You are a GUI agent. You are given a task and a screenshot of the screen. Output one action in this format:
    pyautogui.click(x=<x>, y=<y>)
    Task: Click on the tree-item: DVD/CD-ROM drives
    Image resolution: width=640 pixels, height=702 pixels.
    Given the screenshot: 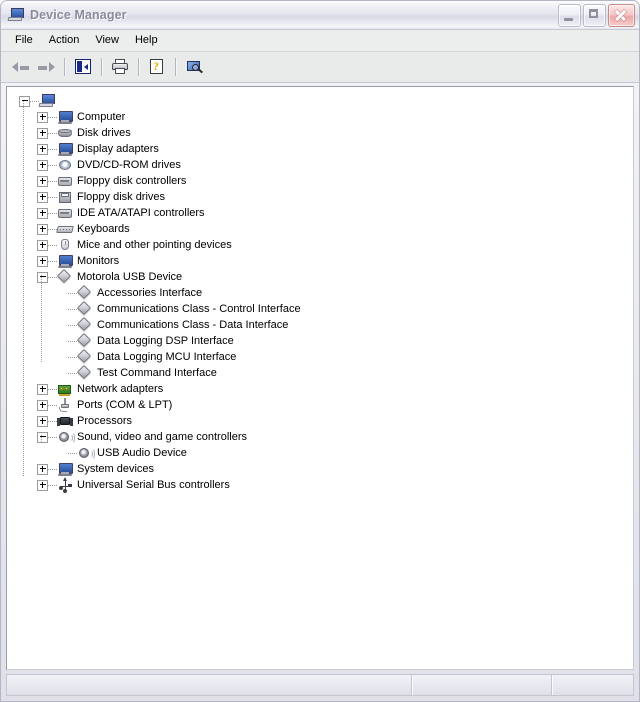 What is the action you would take?
    pyautogui.click(x=320, y=165)
    